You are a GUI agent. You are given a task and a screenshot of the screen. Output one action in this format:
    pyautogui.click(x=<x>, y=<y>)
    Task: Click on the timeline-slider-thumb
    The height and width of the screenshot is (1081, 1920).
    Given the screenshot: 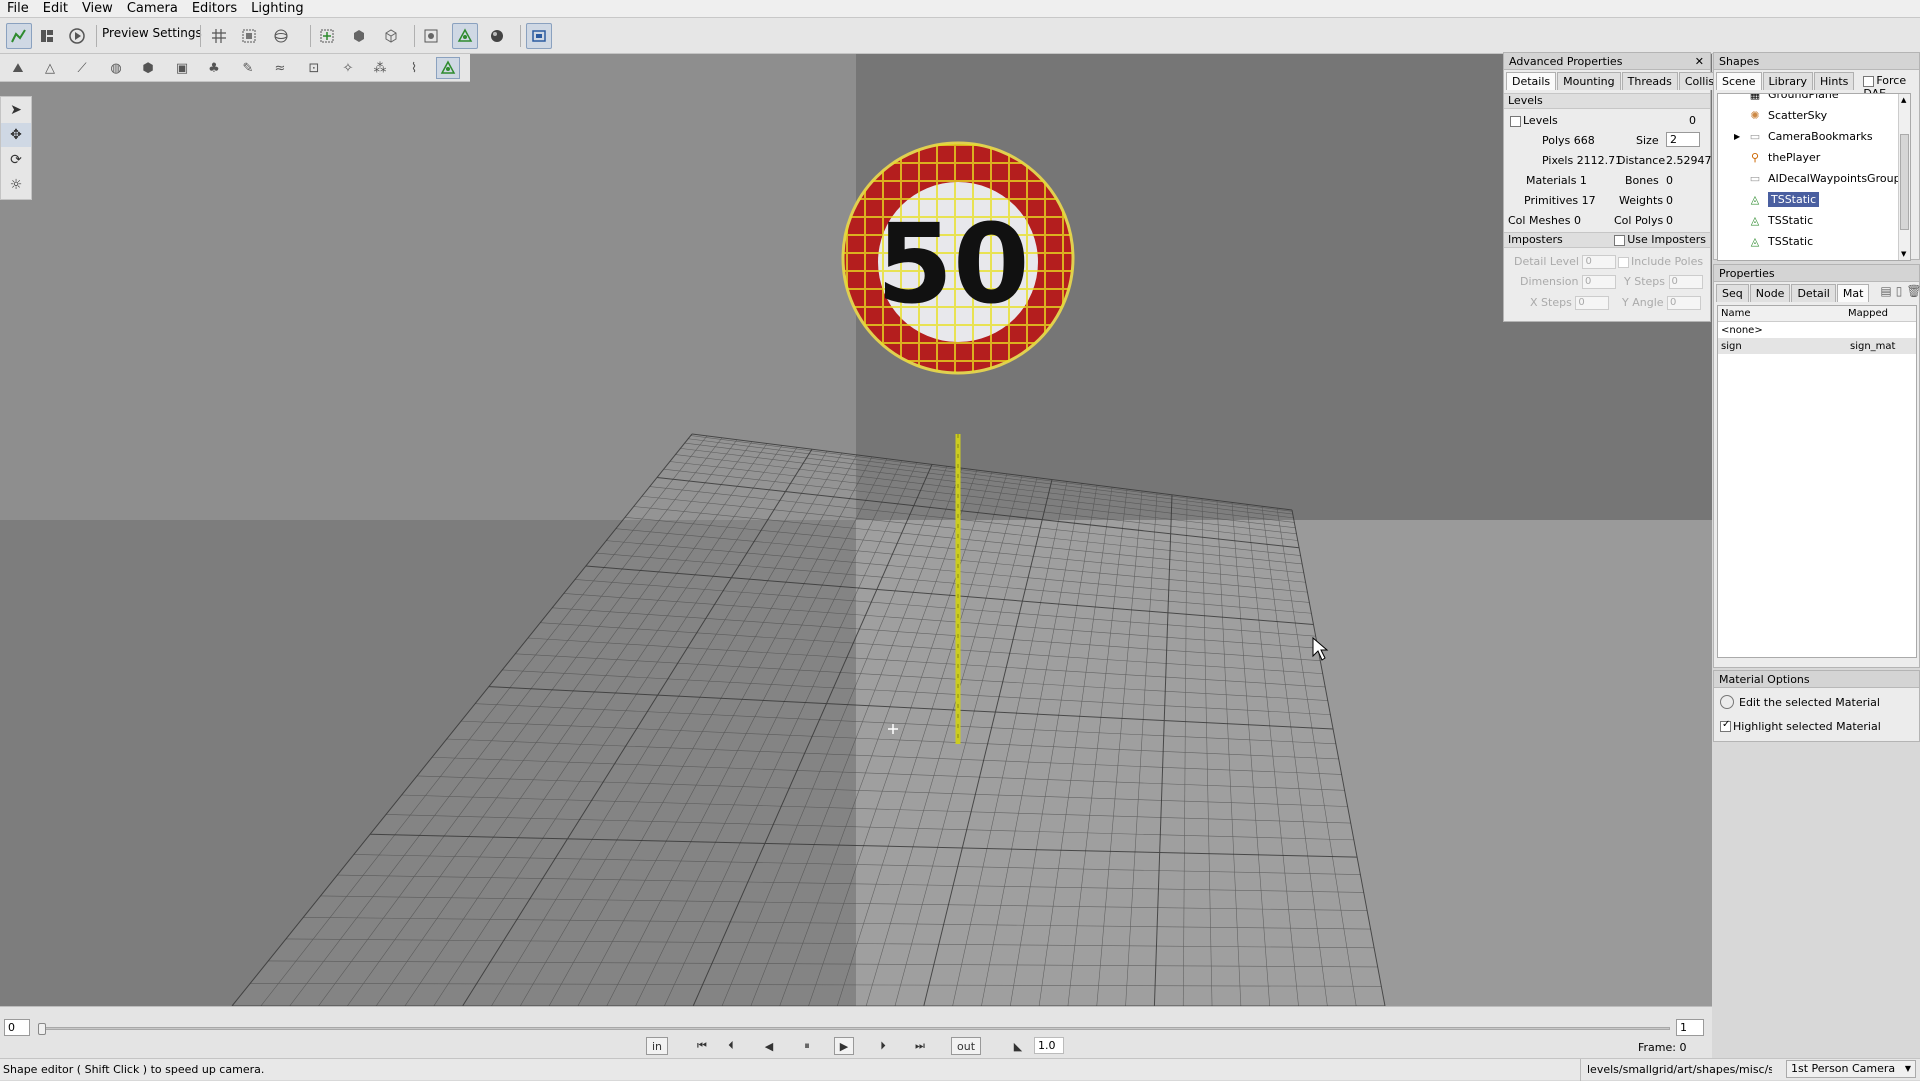 What is the action you would take?
    pyautogui.click(x=42, y=1029)
    